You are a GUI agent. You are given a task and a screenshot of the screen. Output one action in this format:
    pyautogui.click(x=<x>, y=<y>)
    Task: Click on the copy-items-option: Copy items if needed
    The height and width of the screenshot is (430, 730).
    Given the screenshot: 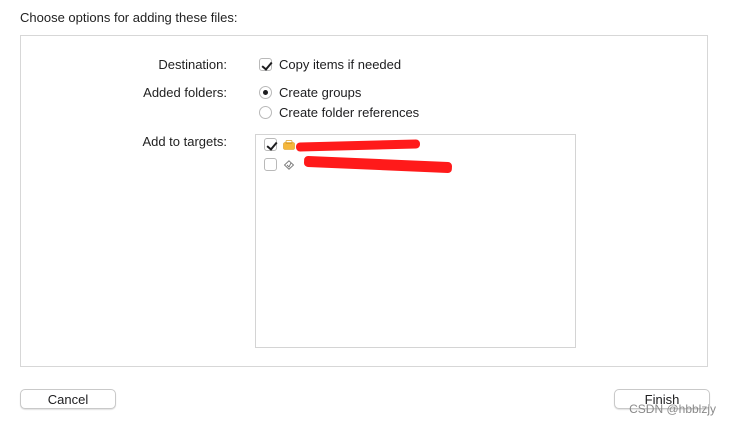 What is the action you would take?
    pyautogui.click(x=330, y=64)
    